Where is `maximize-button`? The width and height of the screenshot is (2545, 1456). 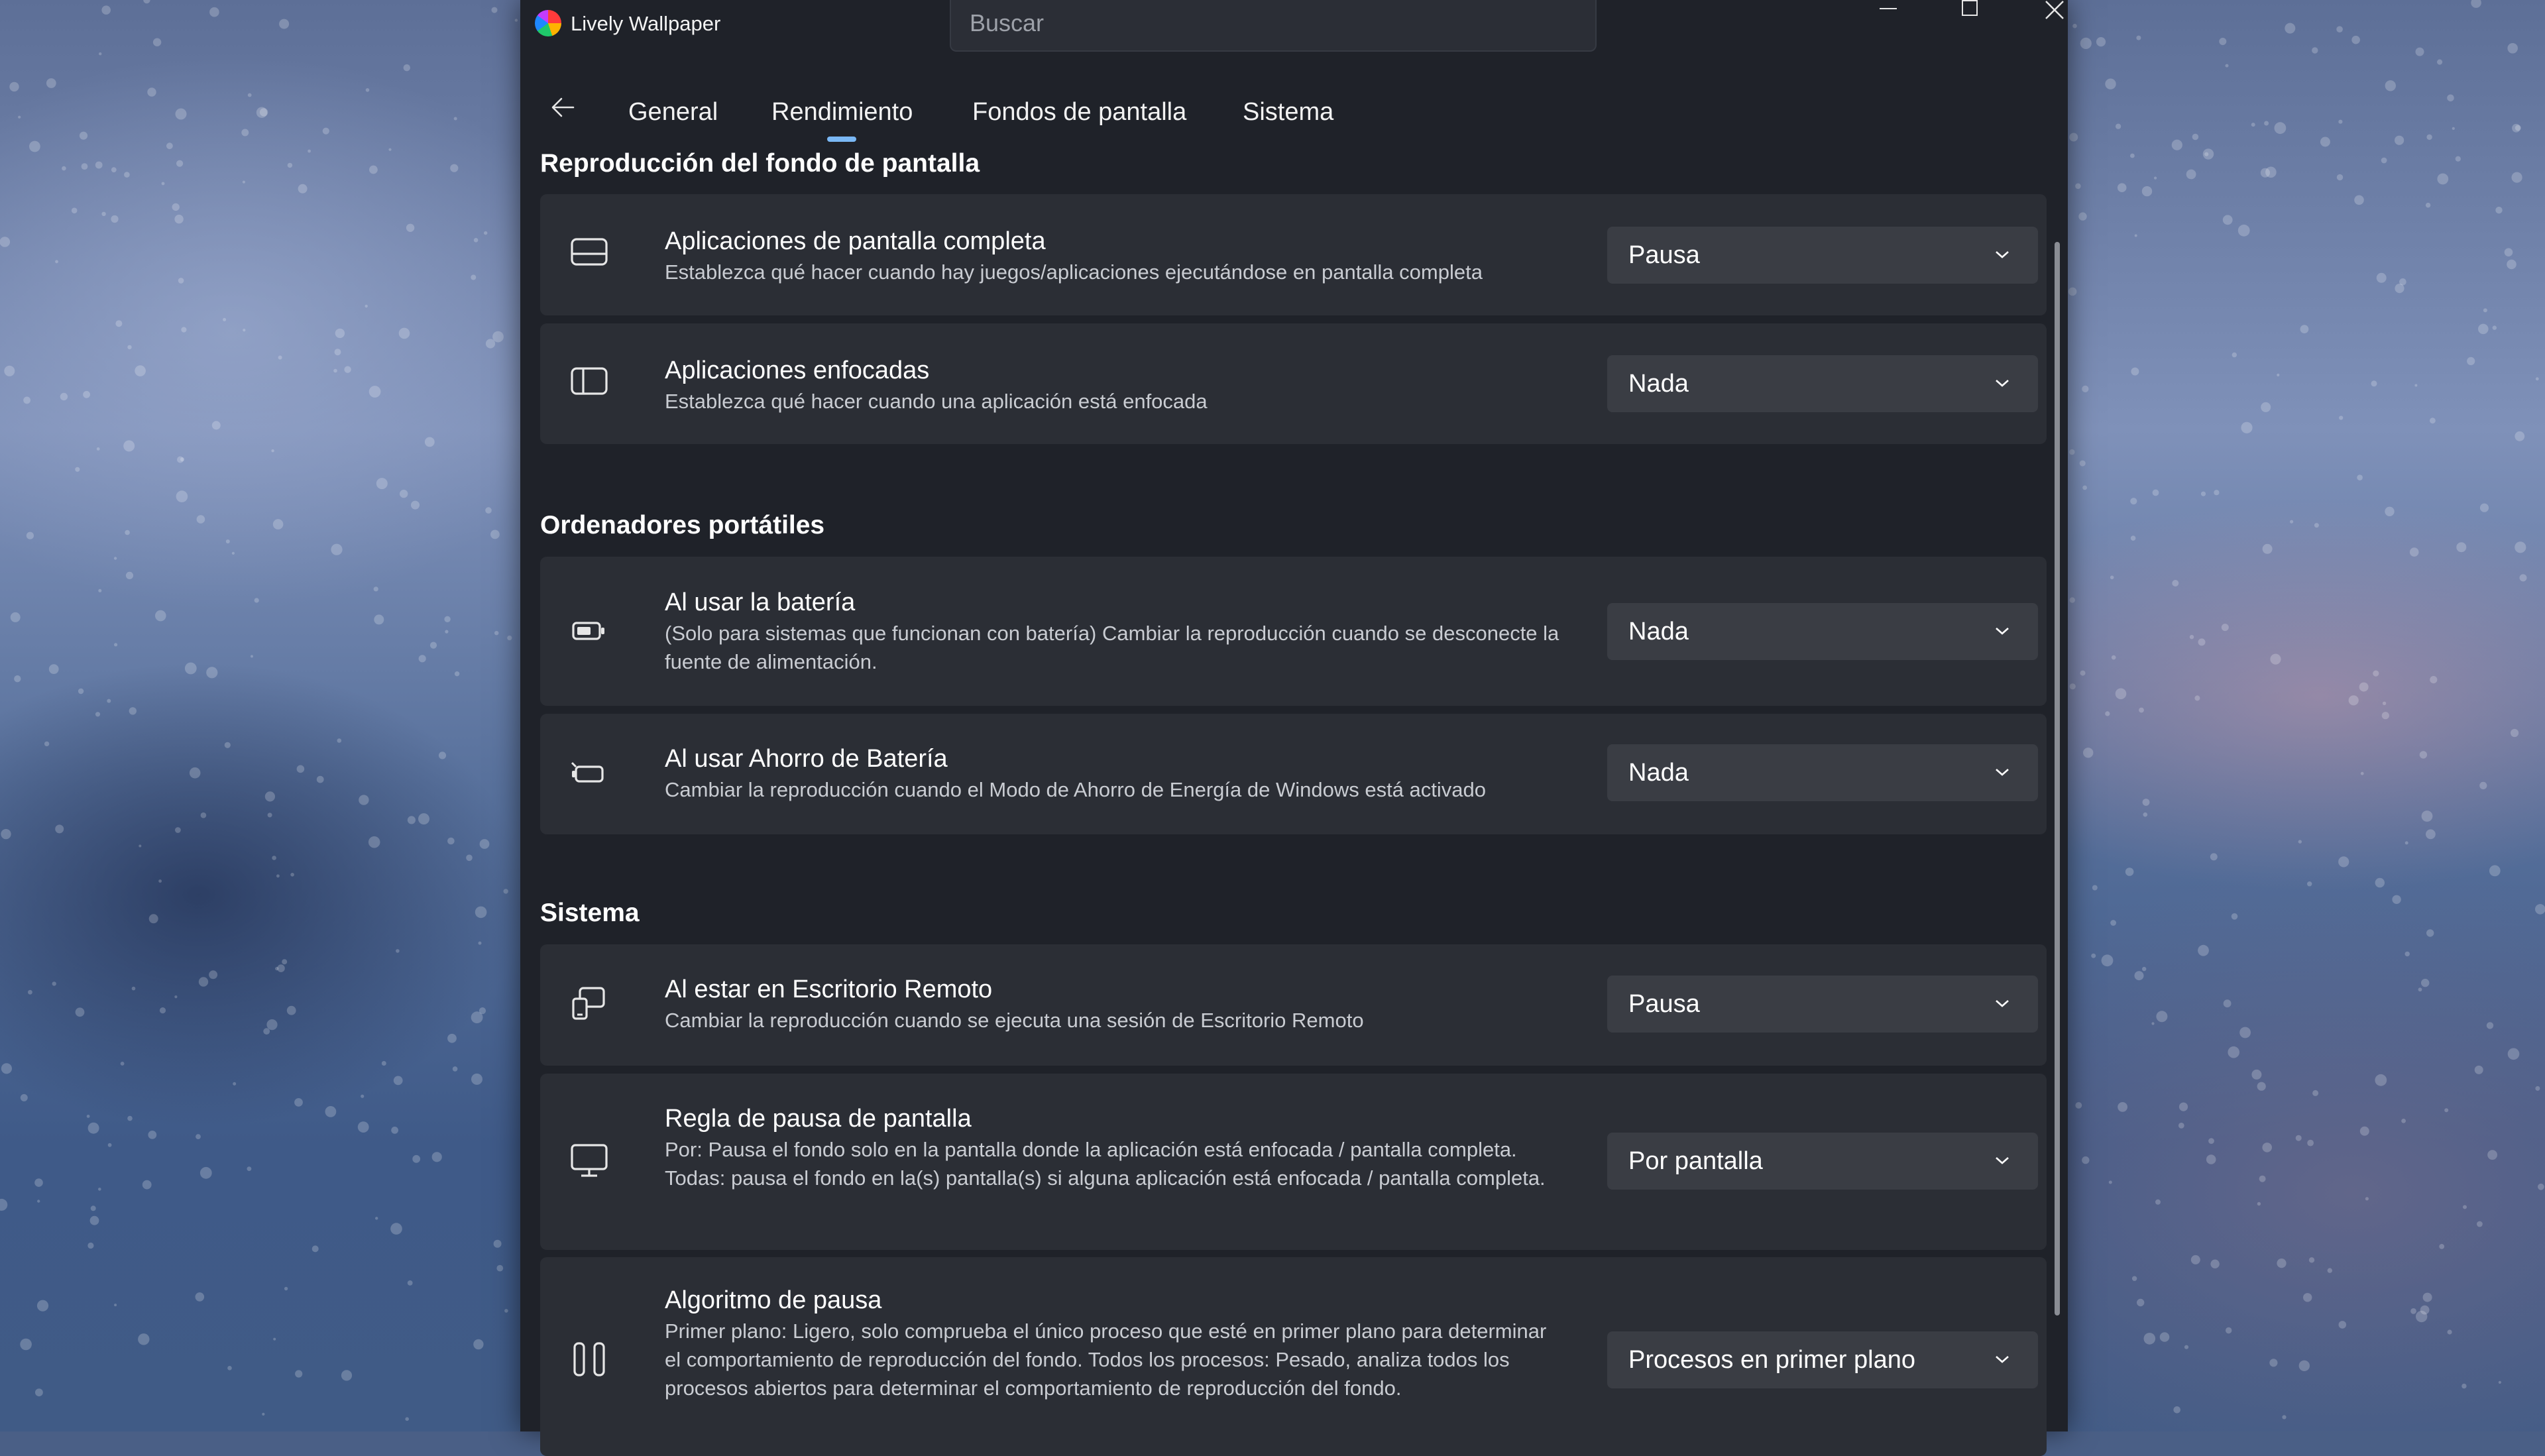
maximize-button is located at coordinates (1969, 14).